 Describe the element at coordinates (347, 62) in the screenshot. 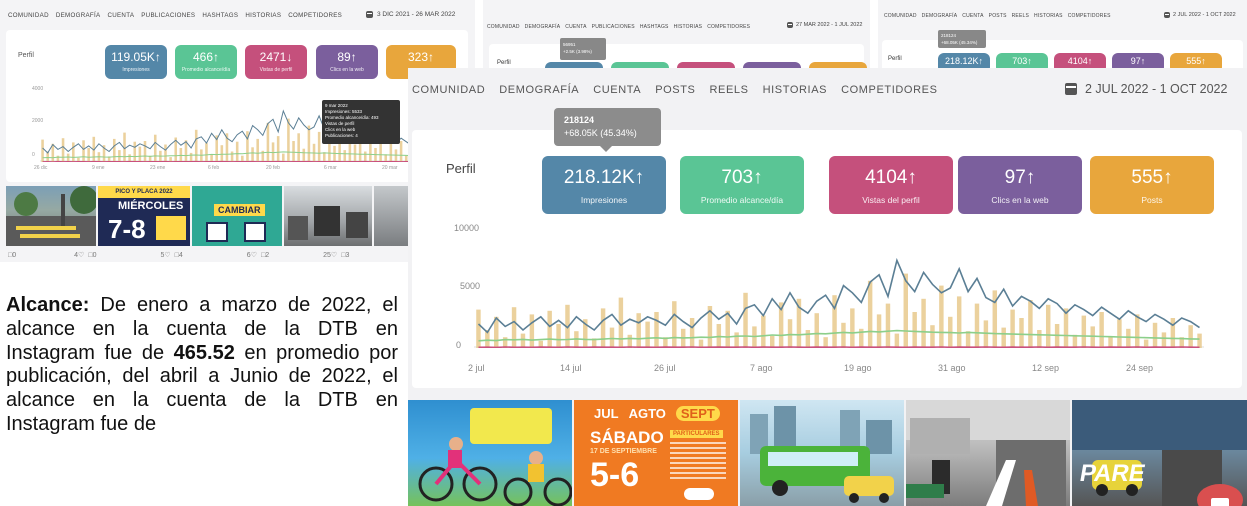

I see `kpi-web-clicks: 89↑ Clics en la web` at that location.